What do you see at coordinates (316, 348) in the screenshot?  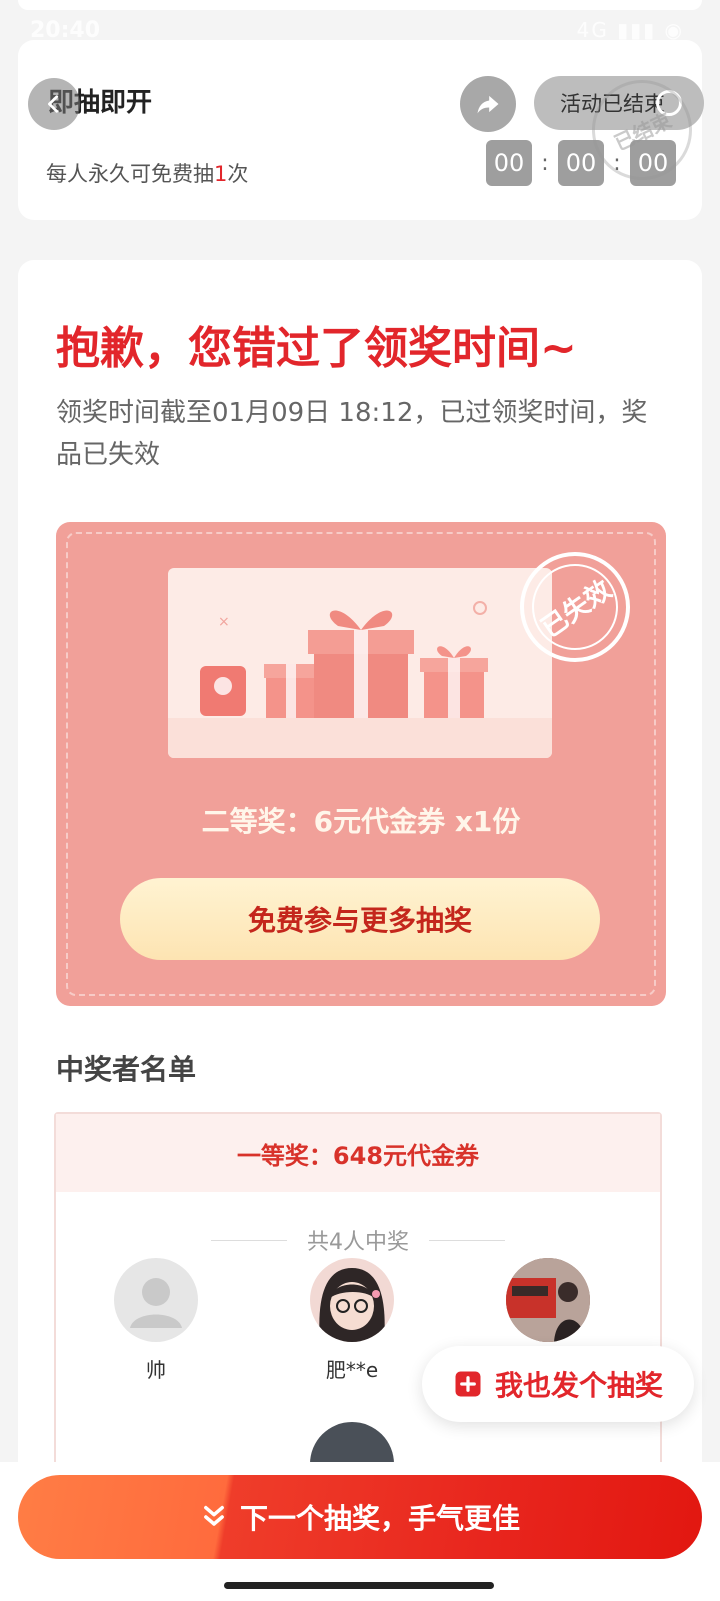 I see `result-title: 抱歉，您错过了领奖时间~` at bounding box center [316, 348].